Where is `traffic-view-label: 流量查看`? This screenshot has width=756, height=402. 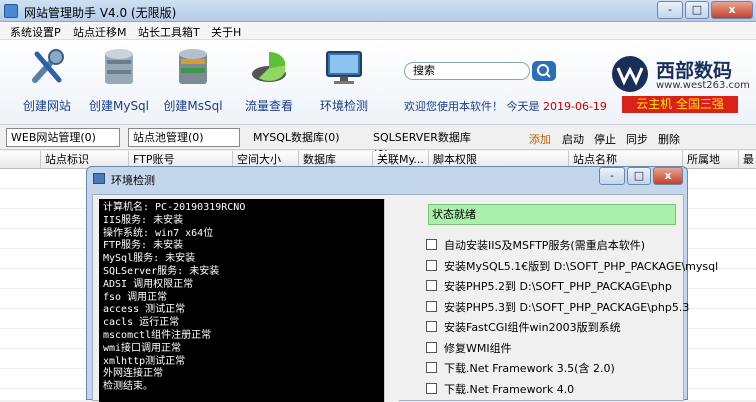
traffic-view-label: 流量查看 is located at coordinates (268, 106).